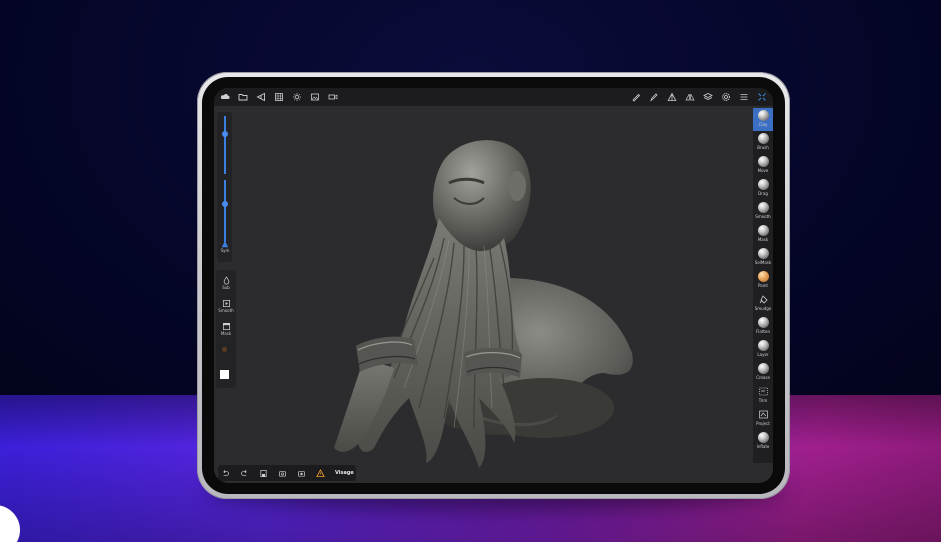 Image resolution: width=941 pixels, height=542 pixels. I want to click on pencil-icon, so click(654, 97).